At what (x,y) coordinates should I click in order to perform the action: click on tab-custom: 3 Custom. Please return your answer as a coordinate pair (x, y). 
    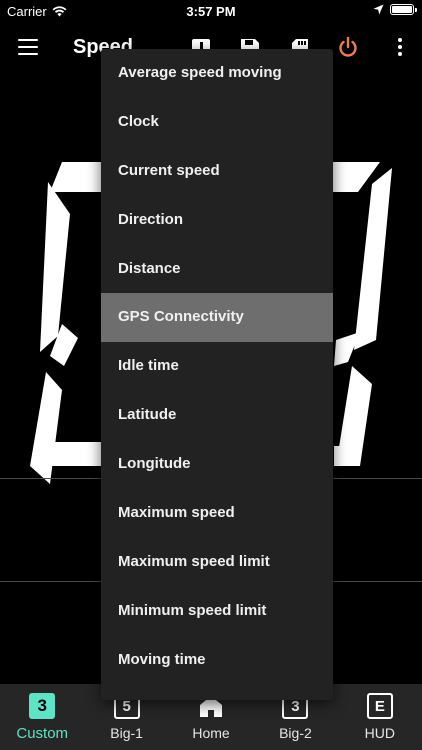
    Looking at the image, I should click on (42, 717).